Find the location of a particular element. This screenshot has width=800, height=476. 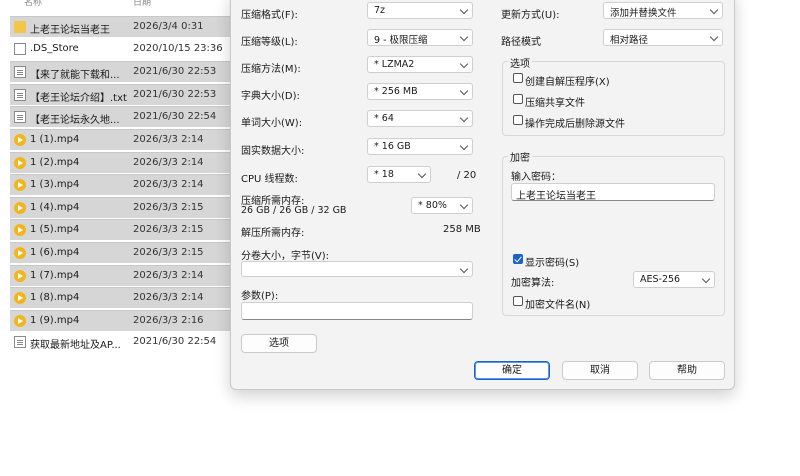

format-select: 7z is located at coordinates (420, 10).